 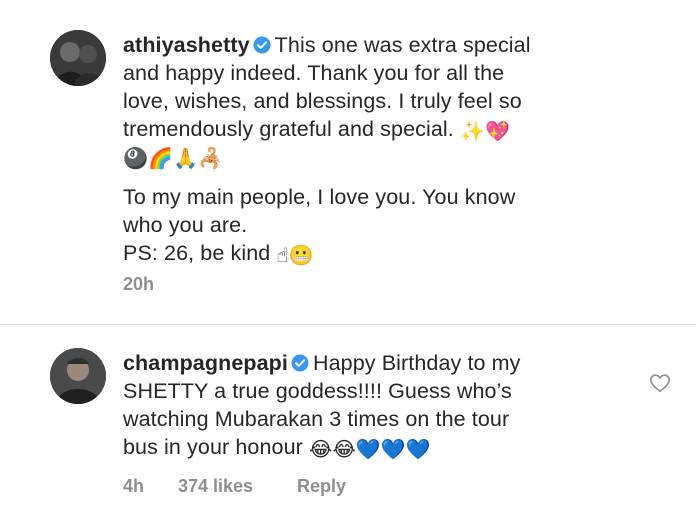 What do you see at coordinates (314, 73) in the screenshot?
I see `caption-line: and happy indeed. Thank you for all the` at bounding box center [314, 73].